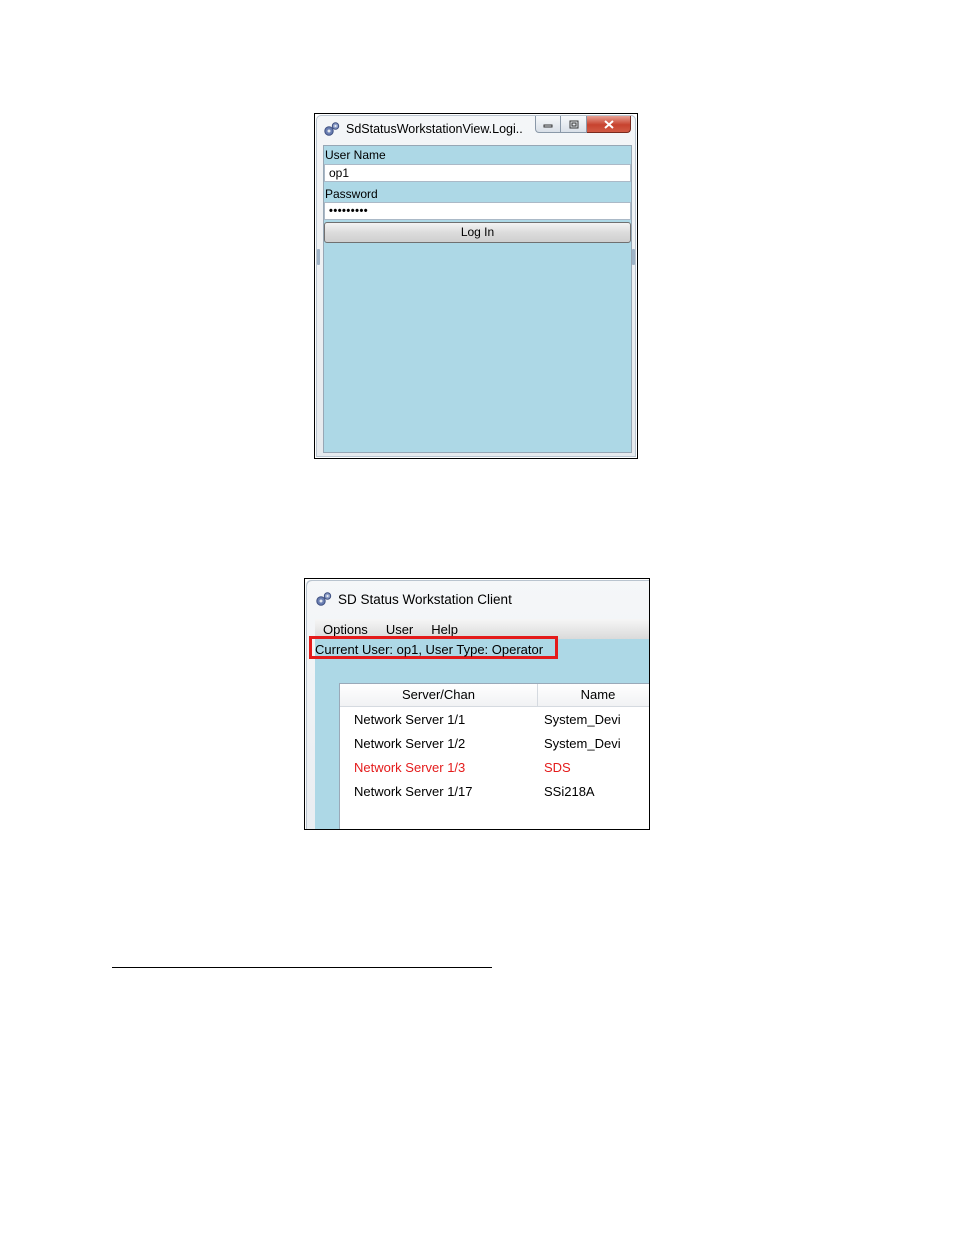  Describe the element at coordinates (410, 719) in the screenshot. I see `server-cell: Network Server 1/1` at that location.